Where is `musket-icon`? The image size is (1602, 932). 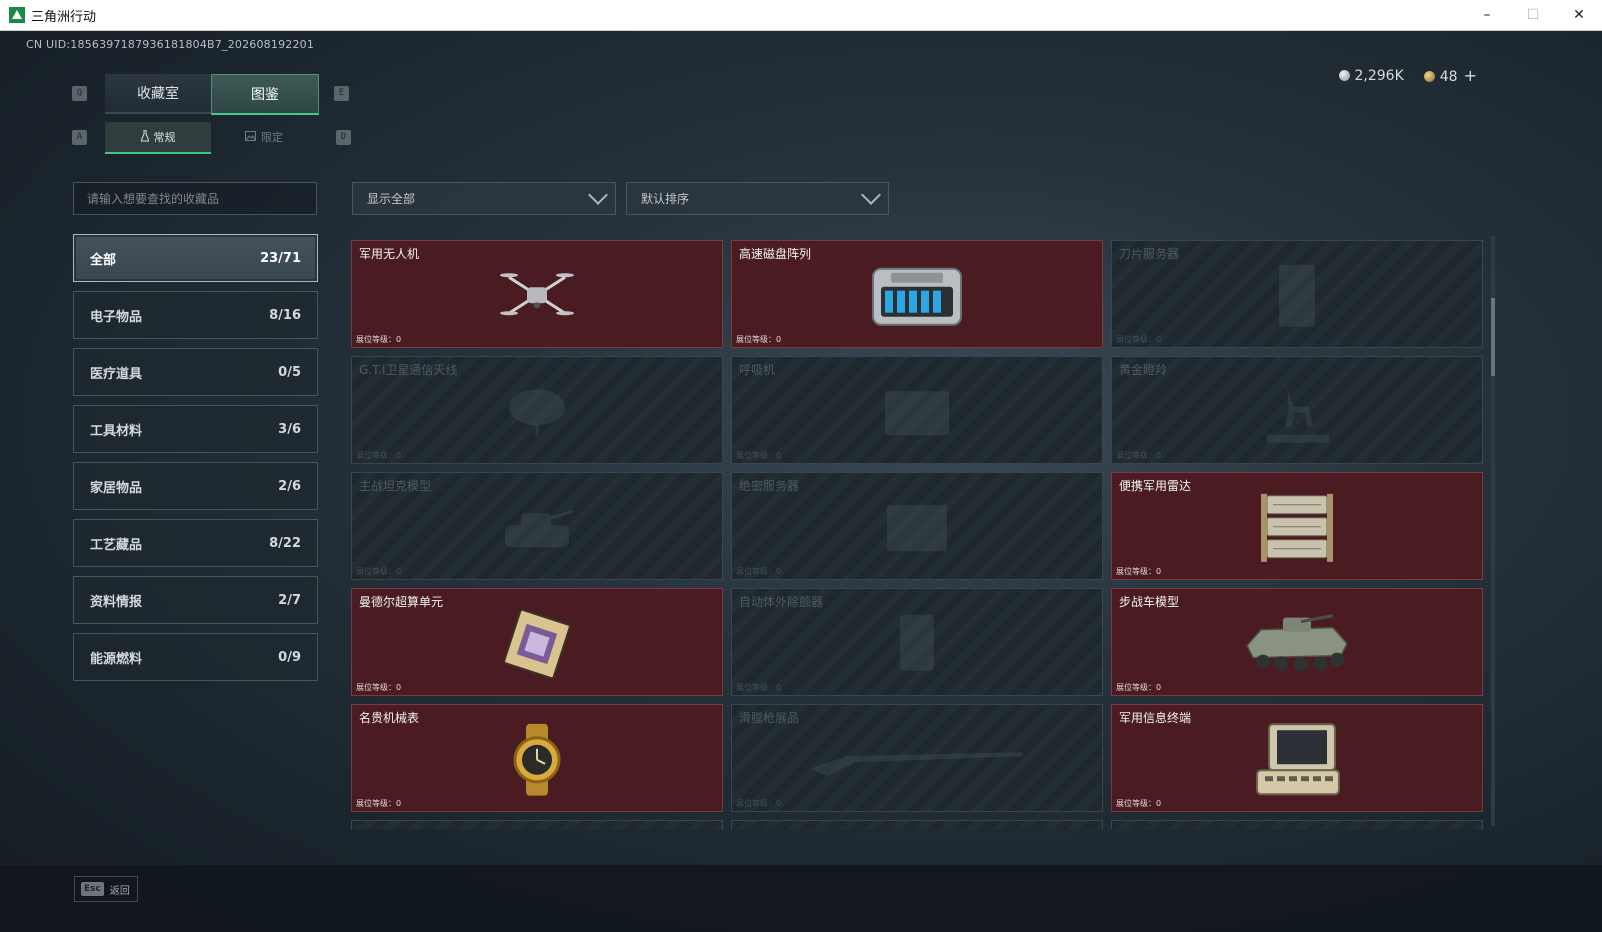 musket-icon is located at coordinates (917, 760).